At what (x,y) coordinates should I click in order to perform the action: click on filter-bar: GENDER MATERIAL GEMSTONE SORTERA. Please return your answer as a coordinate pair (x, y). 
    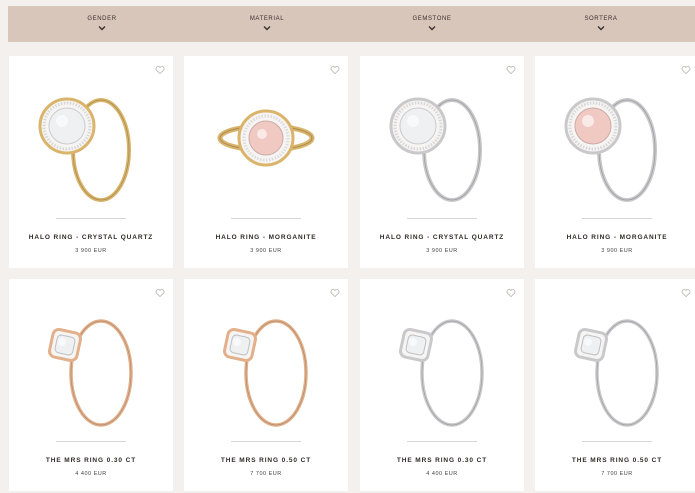
    Looking at the image, I should click on (351, 24).